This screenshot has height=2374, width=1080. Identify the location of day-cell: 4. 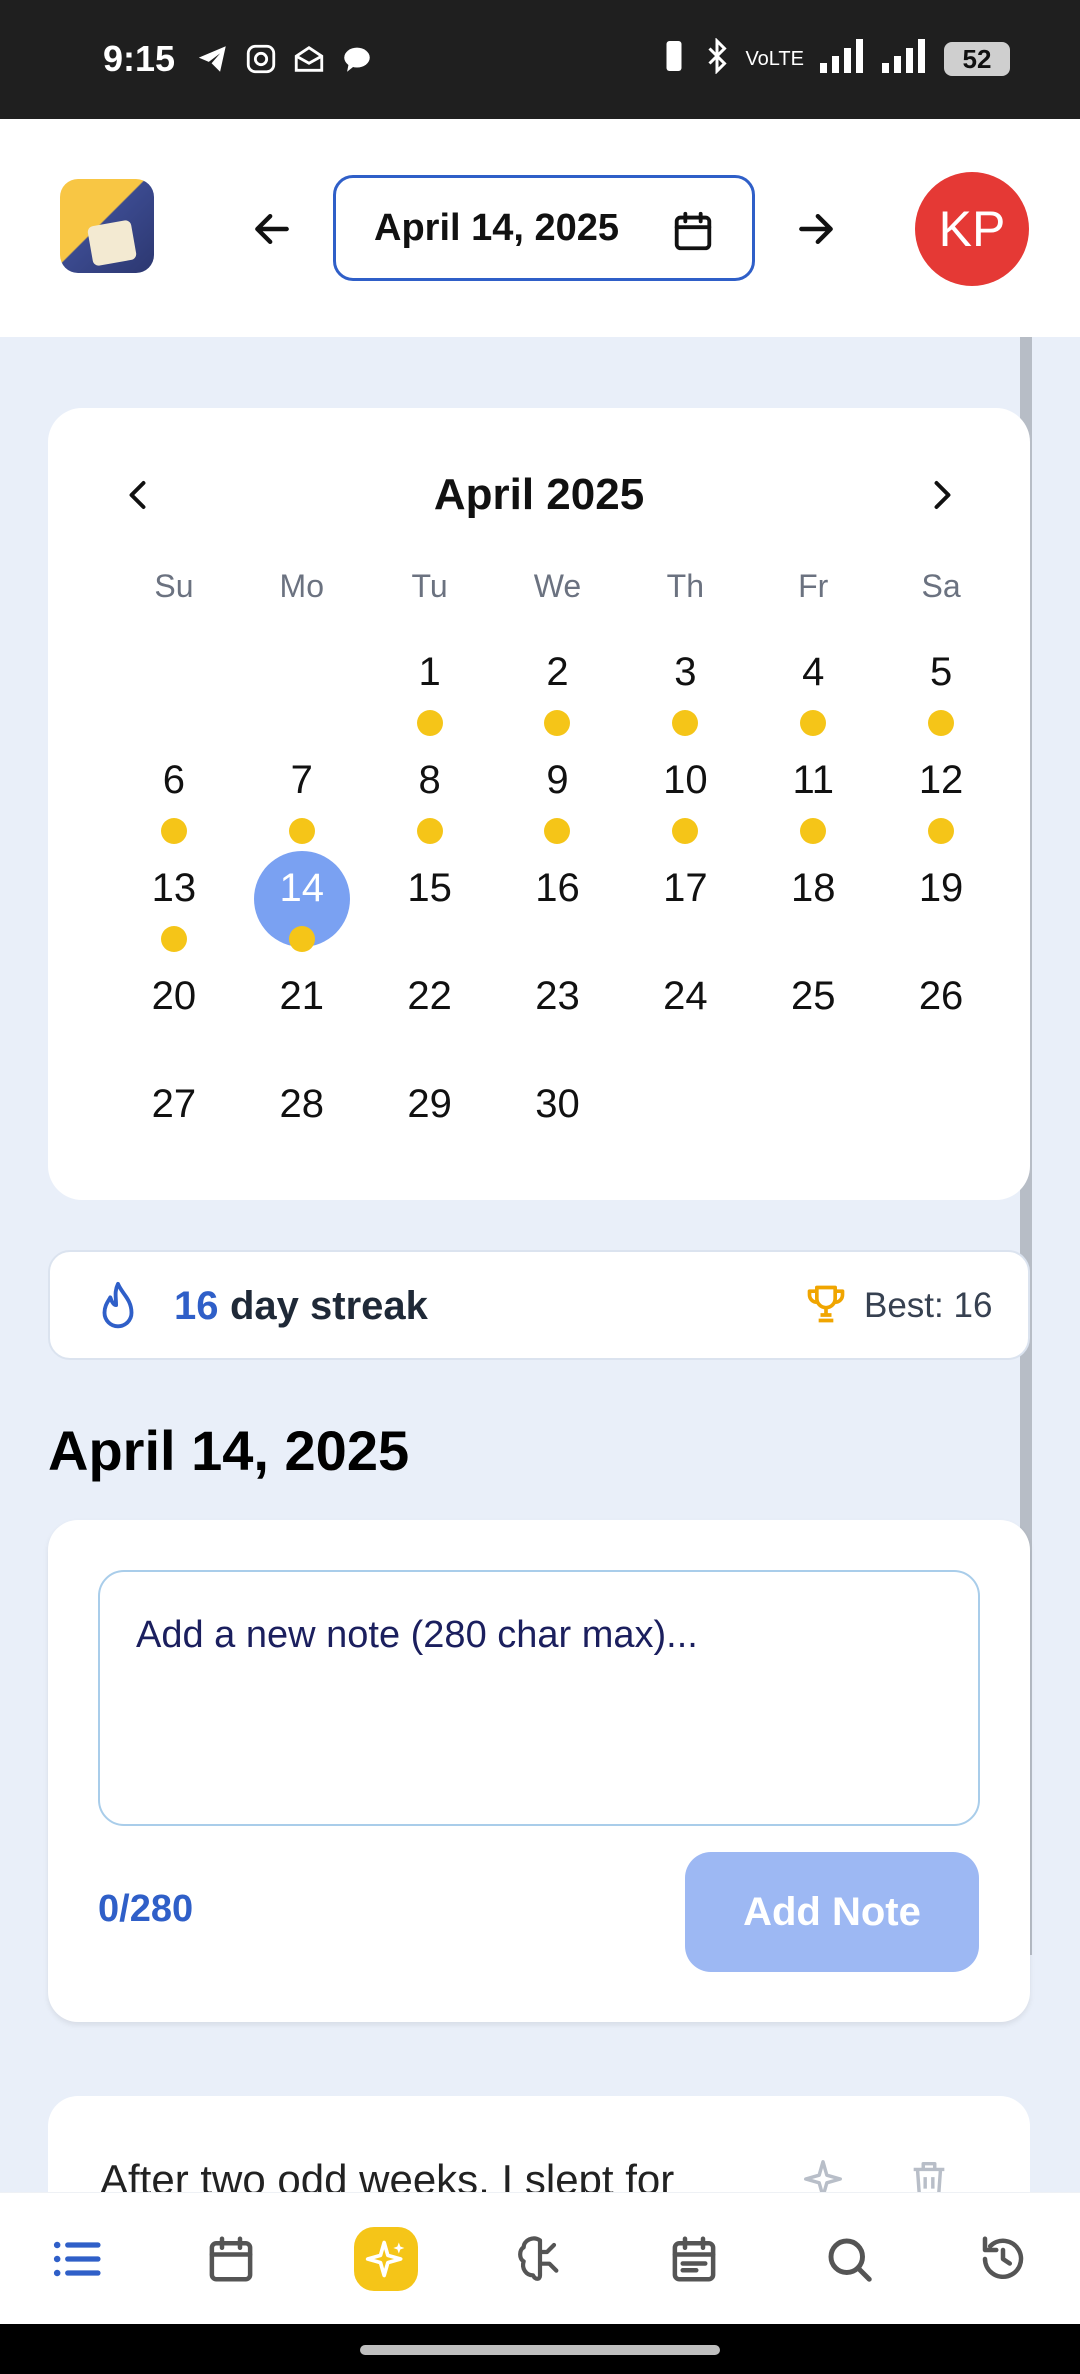
(813, 684).